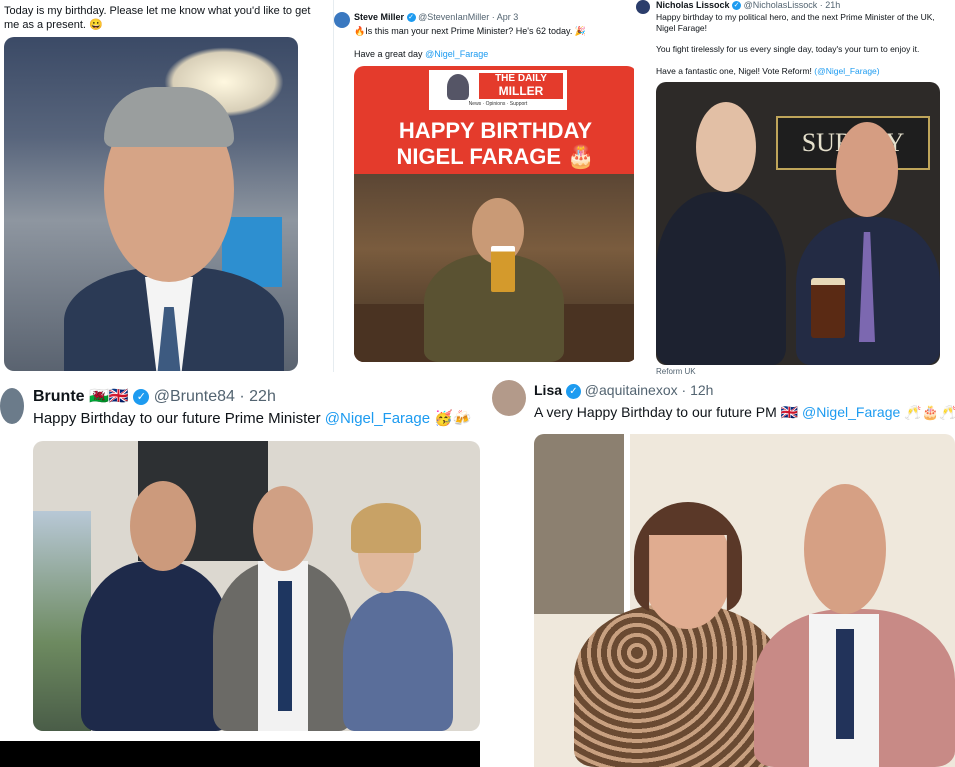 The width and height of the screenshot is (955, 767). What do you see at coordinates (792, 5) in the screenshot?
I see `author-handle: @NicholasLissock · 21h` at bounding box center [792, 5].